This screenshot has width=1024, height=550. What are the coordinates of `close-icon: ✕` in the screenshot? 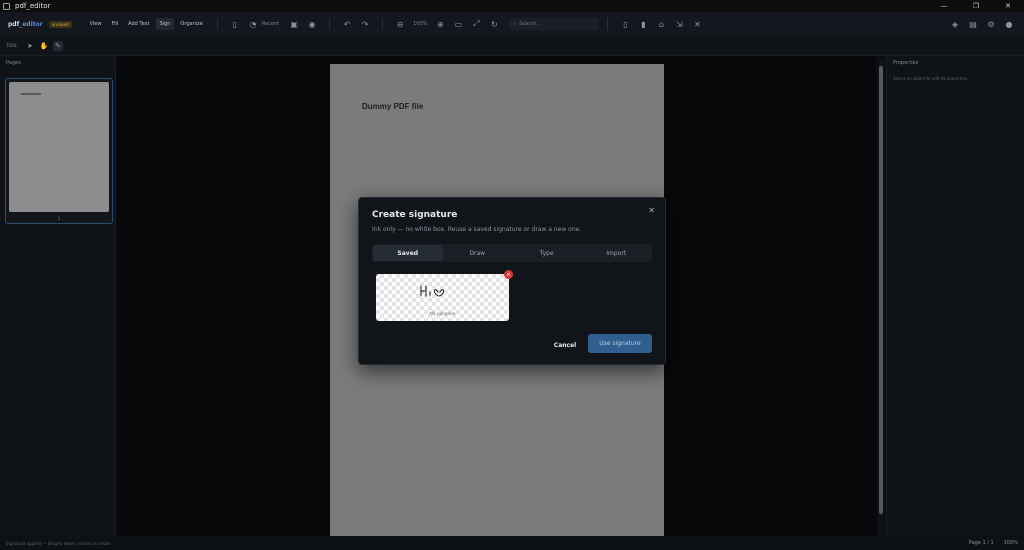 It's located at (651, 210).